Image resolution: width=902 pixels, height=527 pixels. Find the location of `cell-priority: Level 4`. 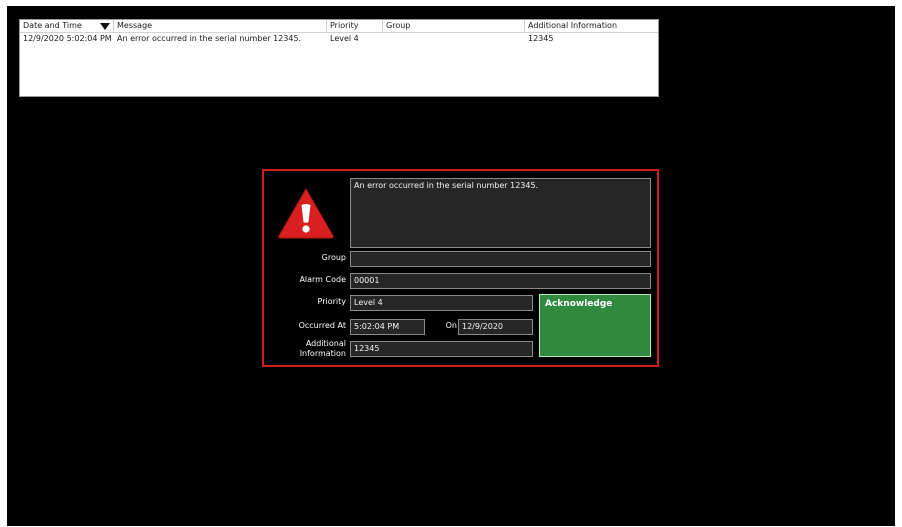

cell-priority: Level 4 is located at coordinates (344, 38).